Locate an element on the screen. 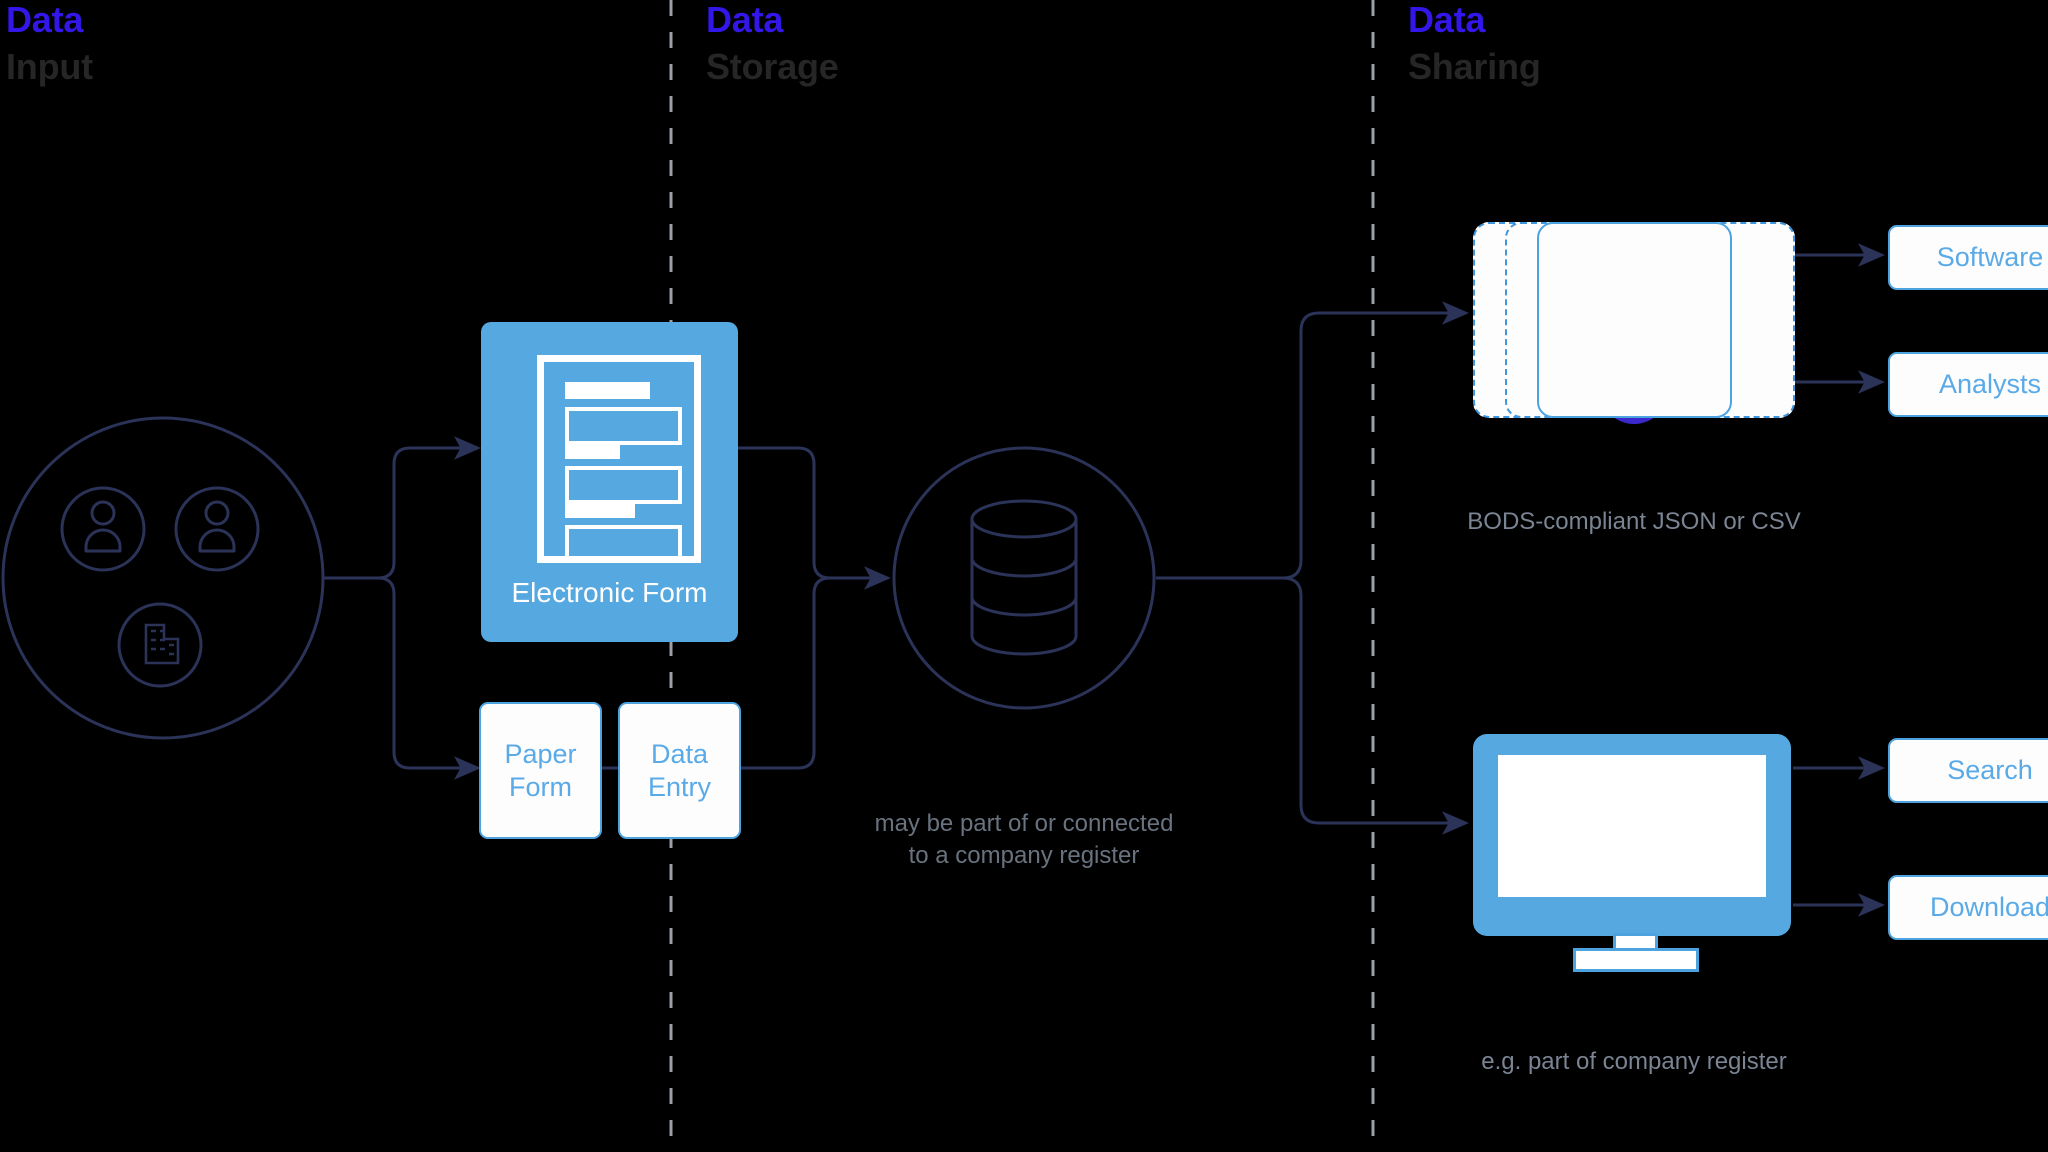  output-button-search: Search is located at coordinates (1968, 770).